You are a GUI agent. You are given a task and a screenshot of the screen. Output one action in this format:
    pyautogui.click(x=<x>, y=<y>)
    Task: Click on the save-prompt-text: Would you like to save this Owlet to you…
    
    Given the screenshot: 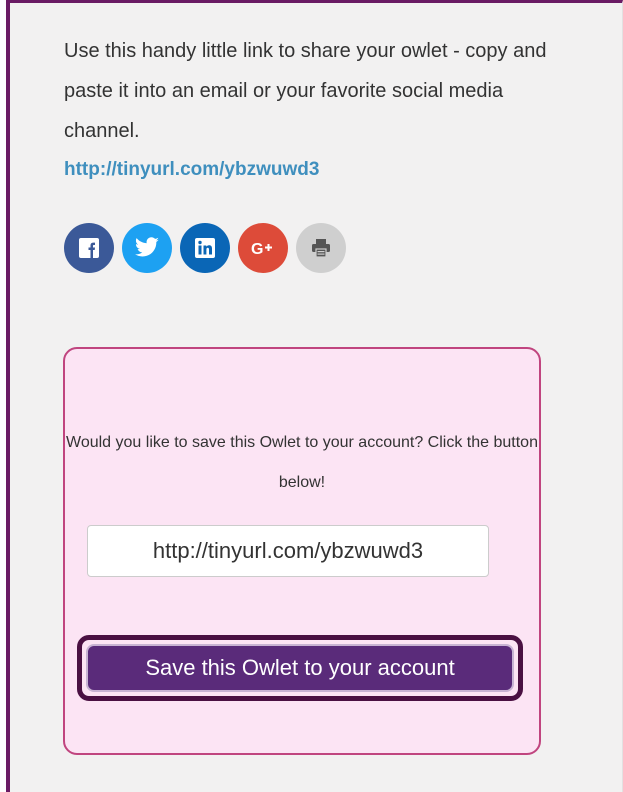 What is the action you would take?
    pyautogui.click(x=302, y=462)
    